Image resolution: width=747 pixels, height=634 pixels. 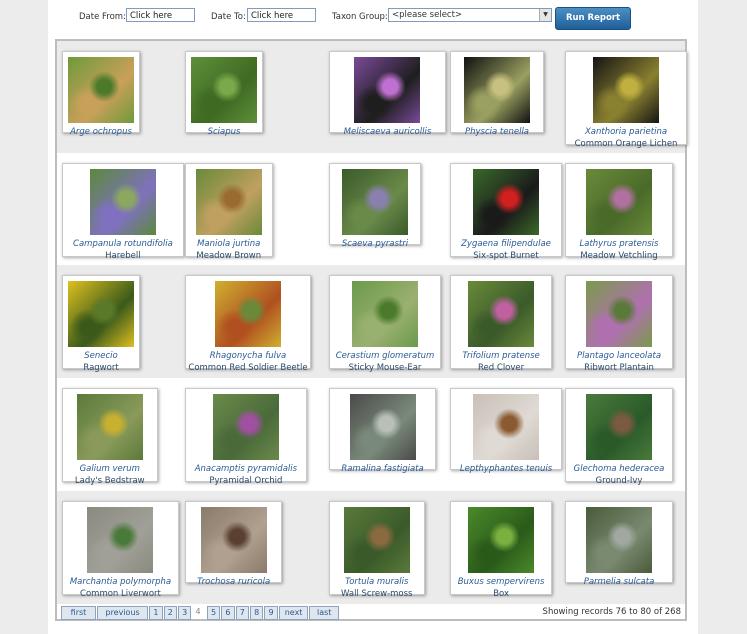 I want to click on orchid-icon, so click(x=245, y=427).